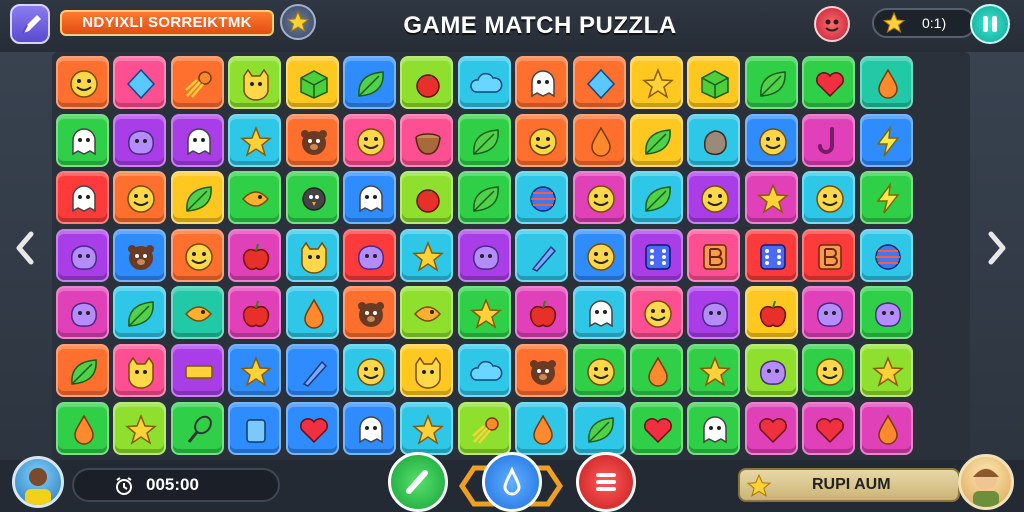 This screenshot has height=512, width=1024. I want to click on scroll-right-button, so click(997, 248).